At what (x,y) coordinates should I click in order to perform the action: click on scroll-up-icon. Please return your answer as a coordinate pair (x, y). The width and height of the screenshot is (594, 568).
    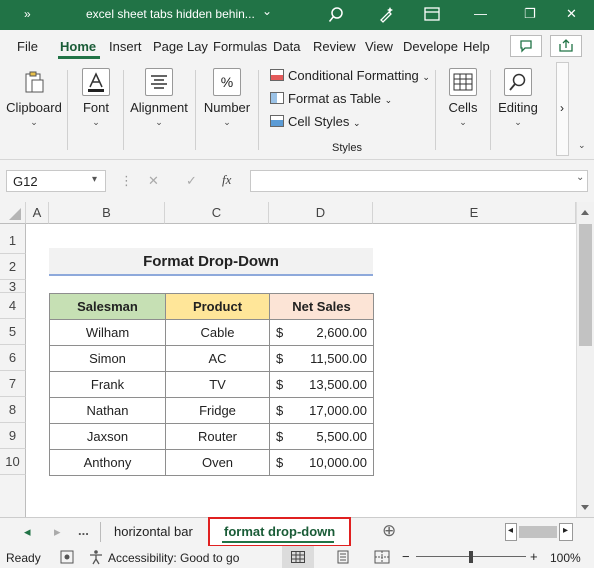
    Looking at the image, I should click on (585, 212).